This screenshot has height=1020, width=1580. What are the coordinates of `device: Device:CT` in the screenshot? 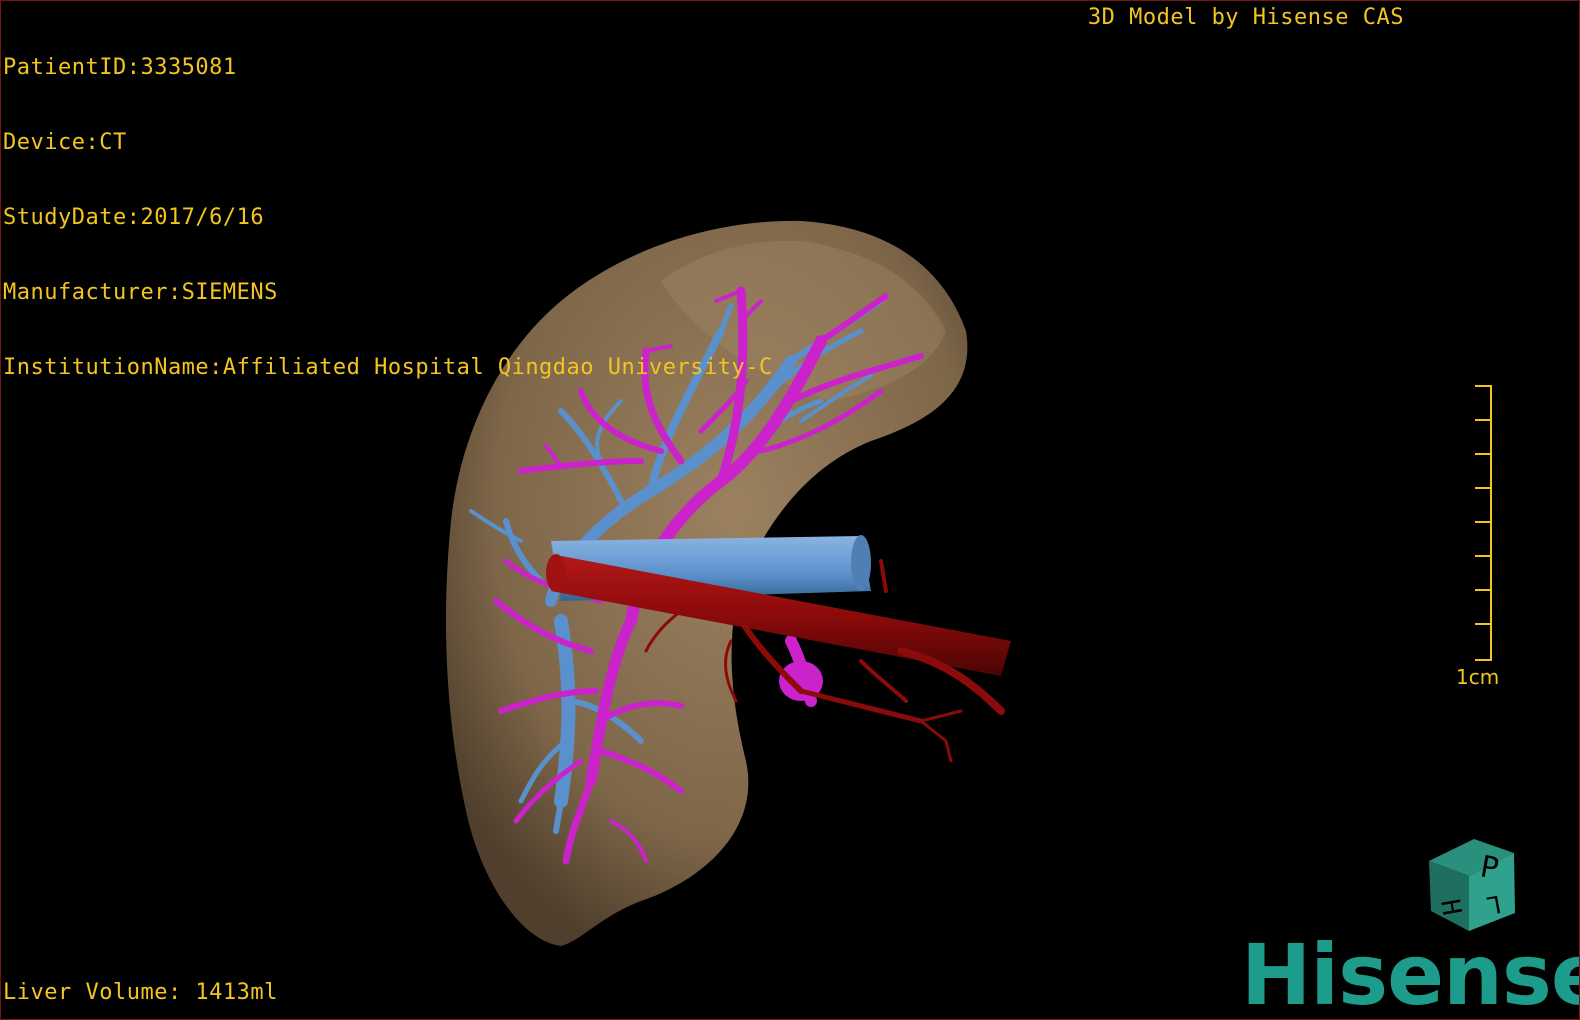 It's located at (65, 142).